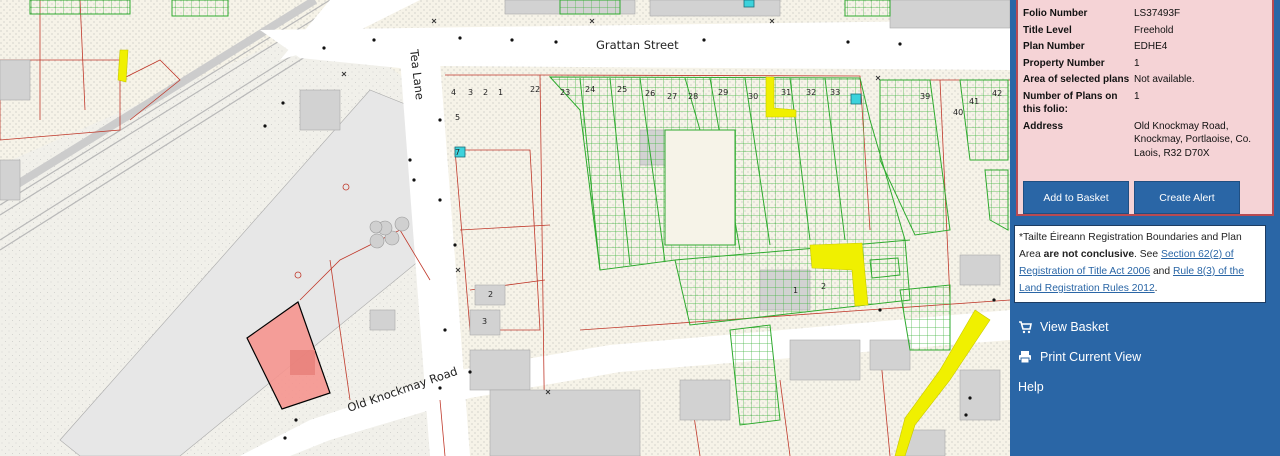 This screenshot has height=456, width=1280. What do you see at coordinates (1187, 197) in the screenshot?
I see `create-alert-button: Create Alert` at bounding box center [1187, 197].